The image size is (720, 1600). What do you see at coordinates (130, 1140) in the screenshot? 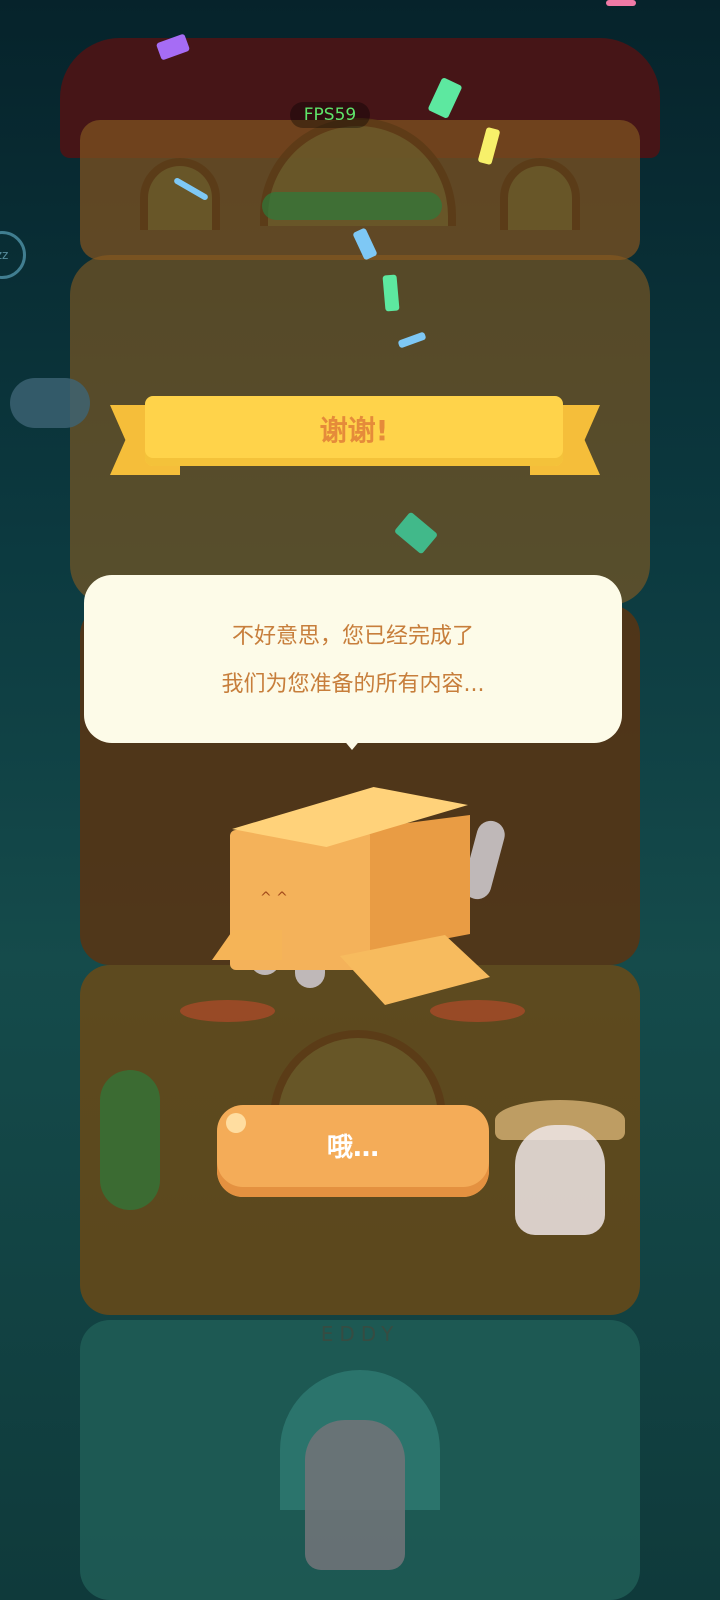
I see `bamboo-plant` at bounding box center [130, 1140].